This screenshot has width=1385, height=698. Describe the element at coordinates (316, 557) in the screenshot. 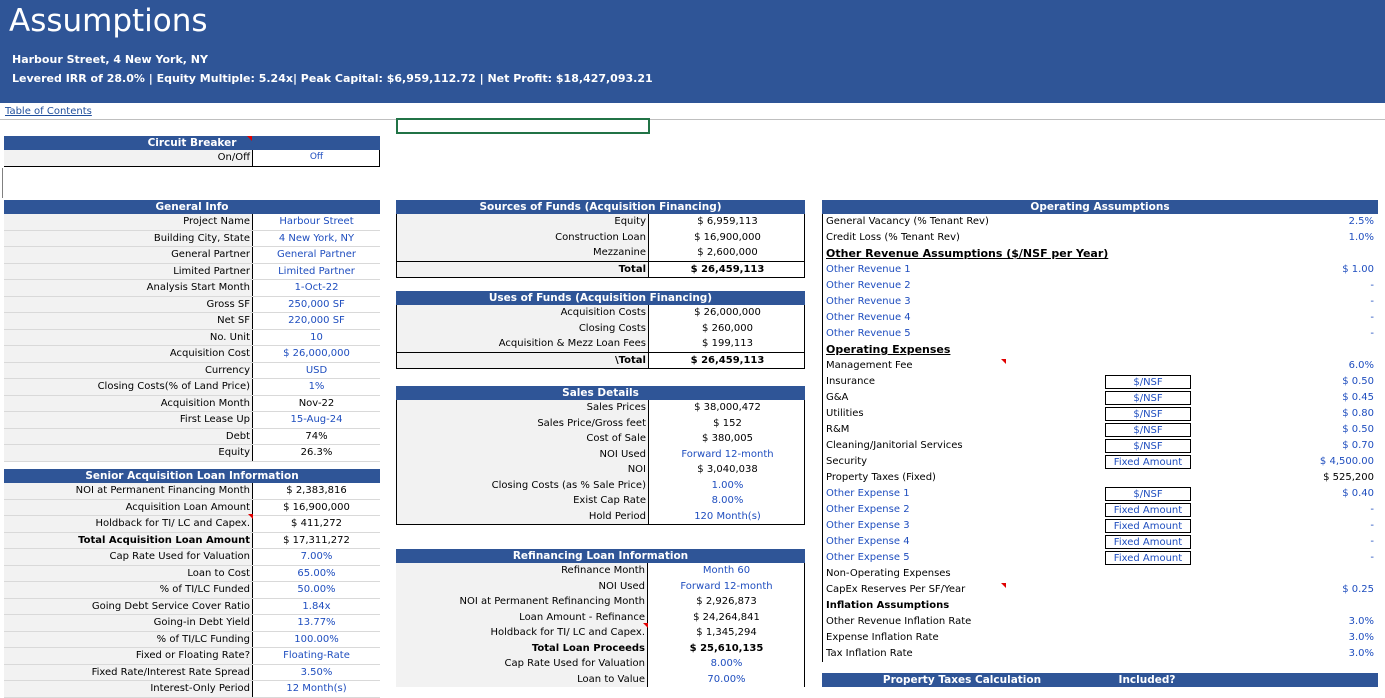

I see `row-value: 7.00%` at that location.